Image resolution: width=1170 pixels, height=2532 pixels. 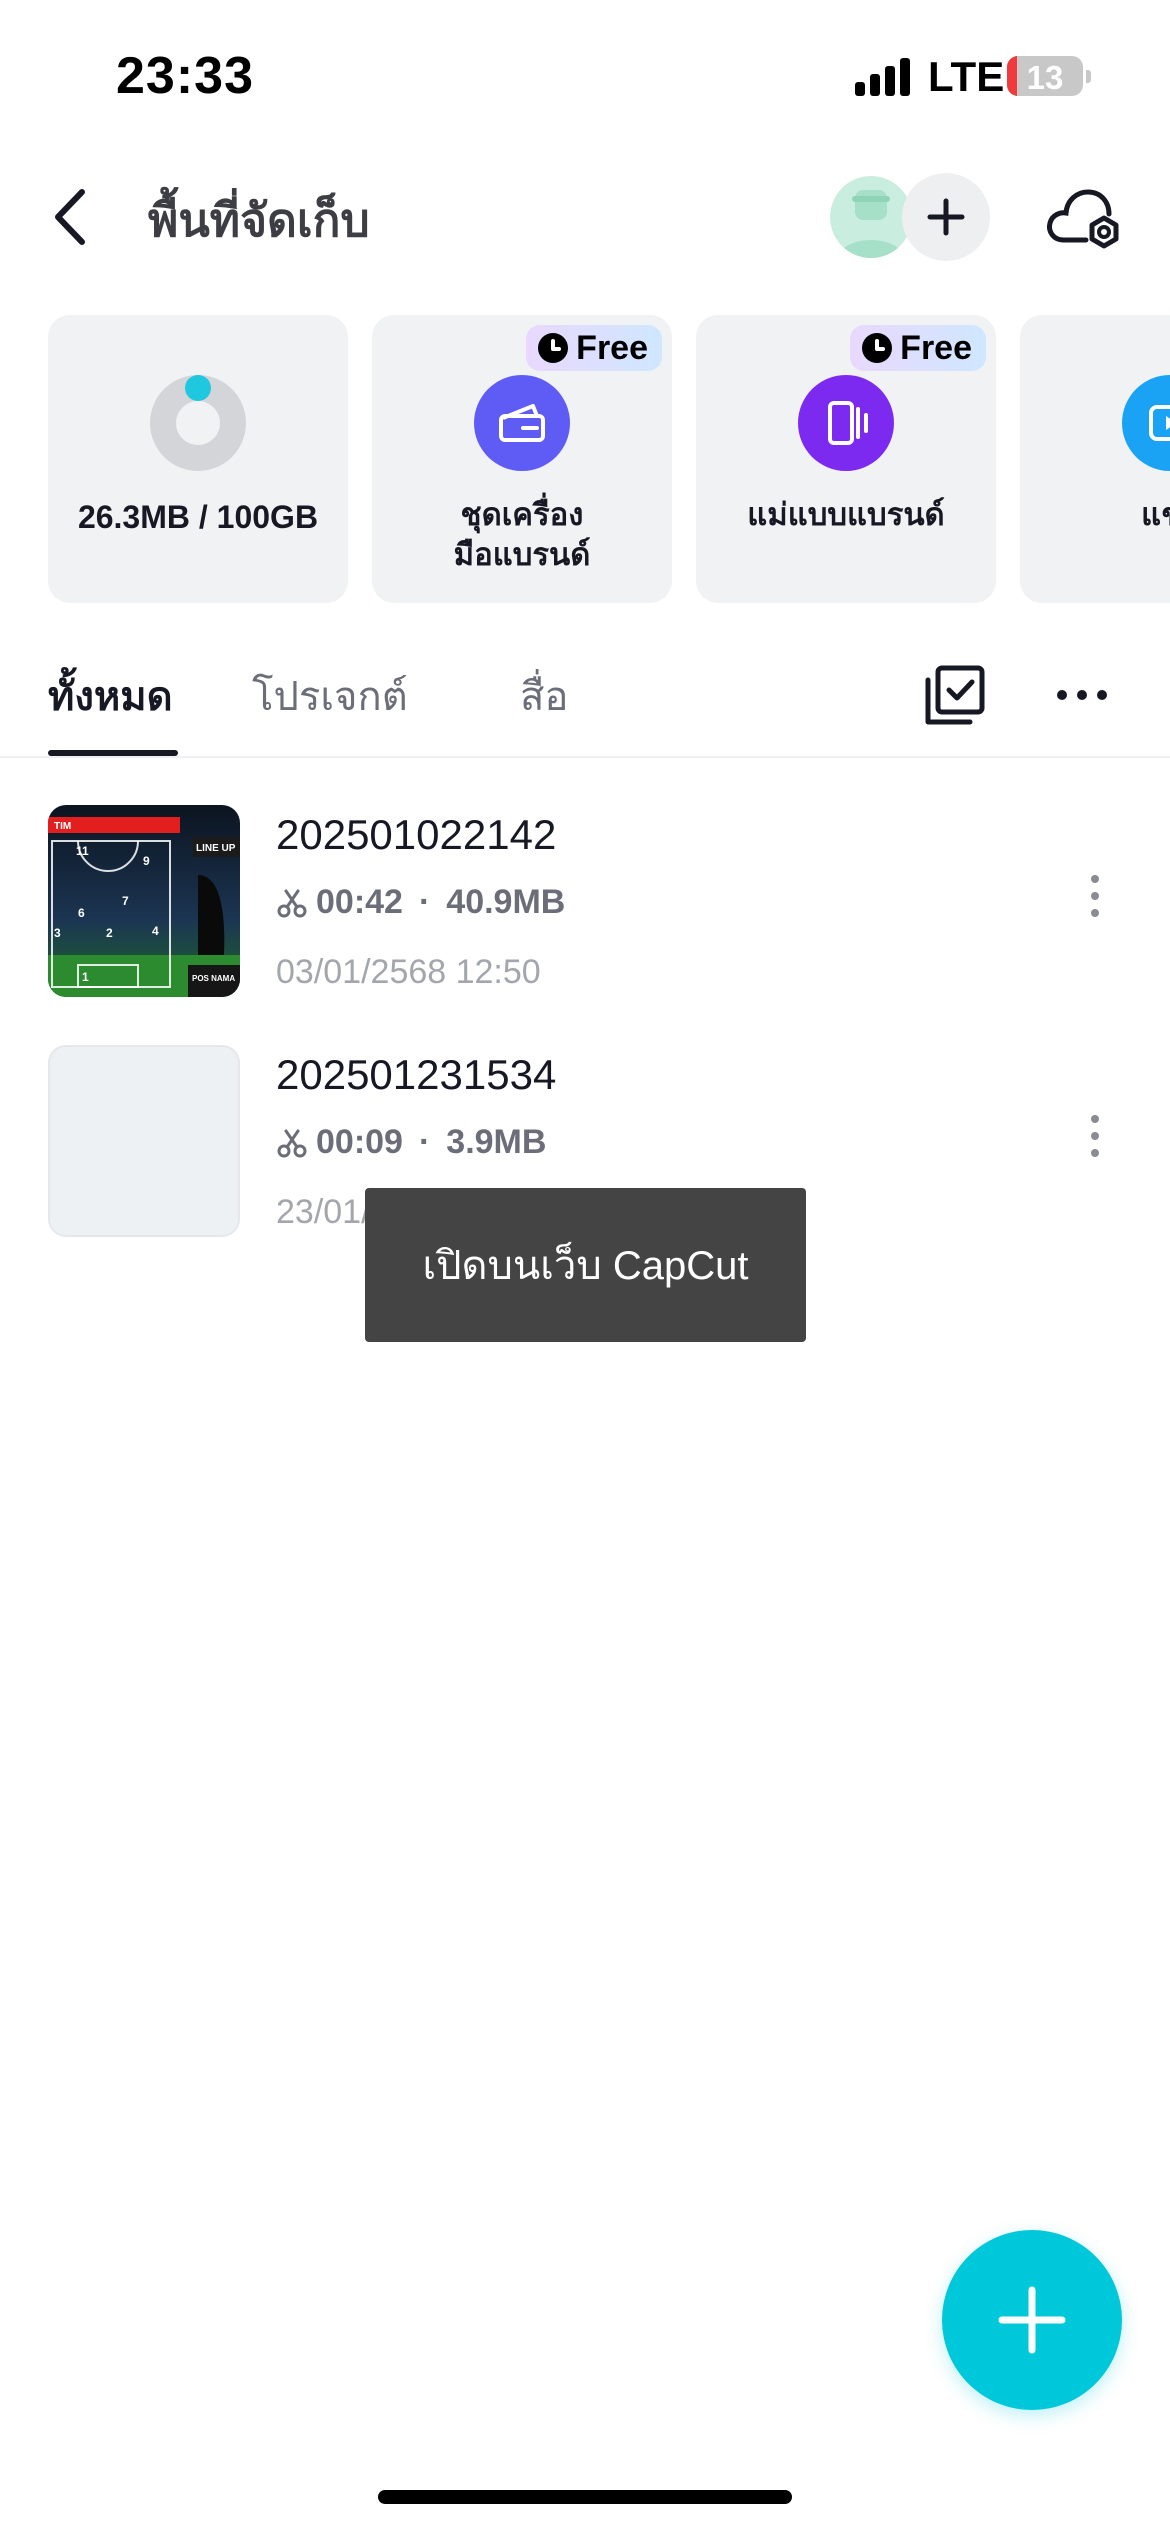 What do you see at coordinates (884, 77) in the screenshot?
I see `signal-icon` at bounding box center [884, 77].